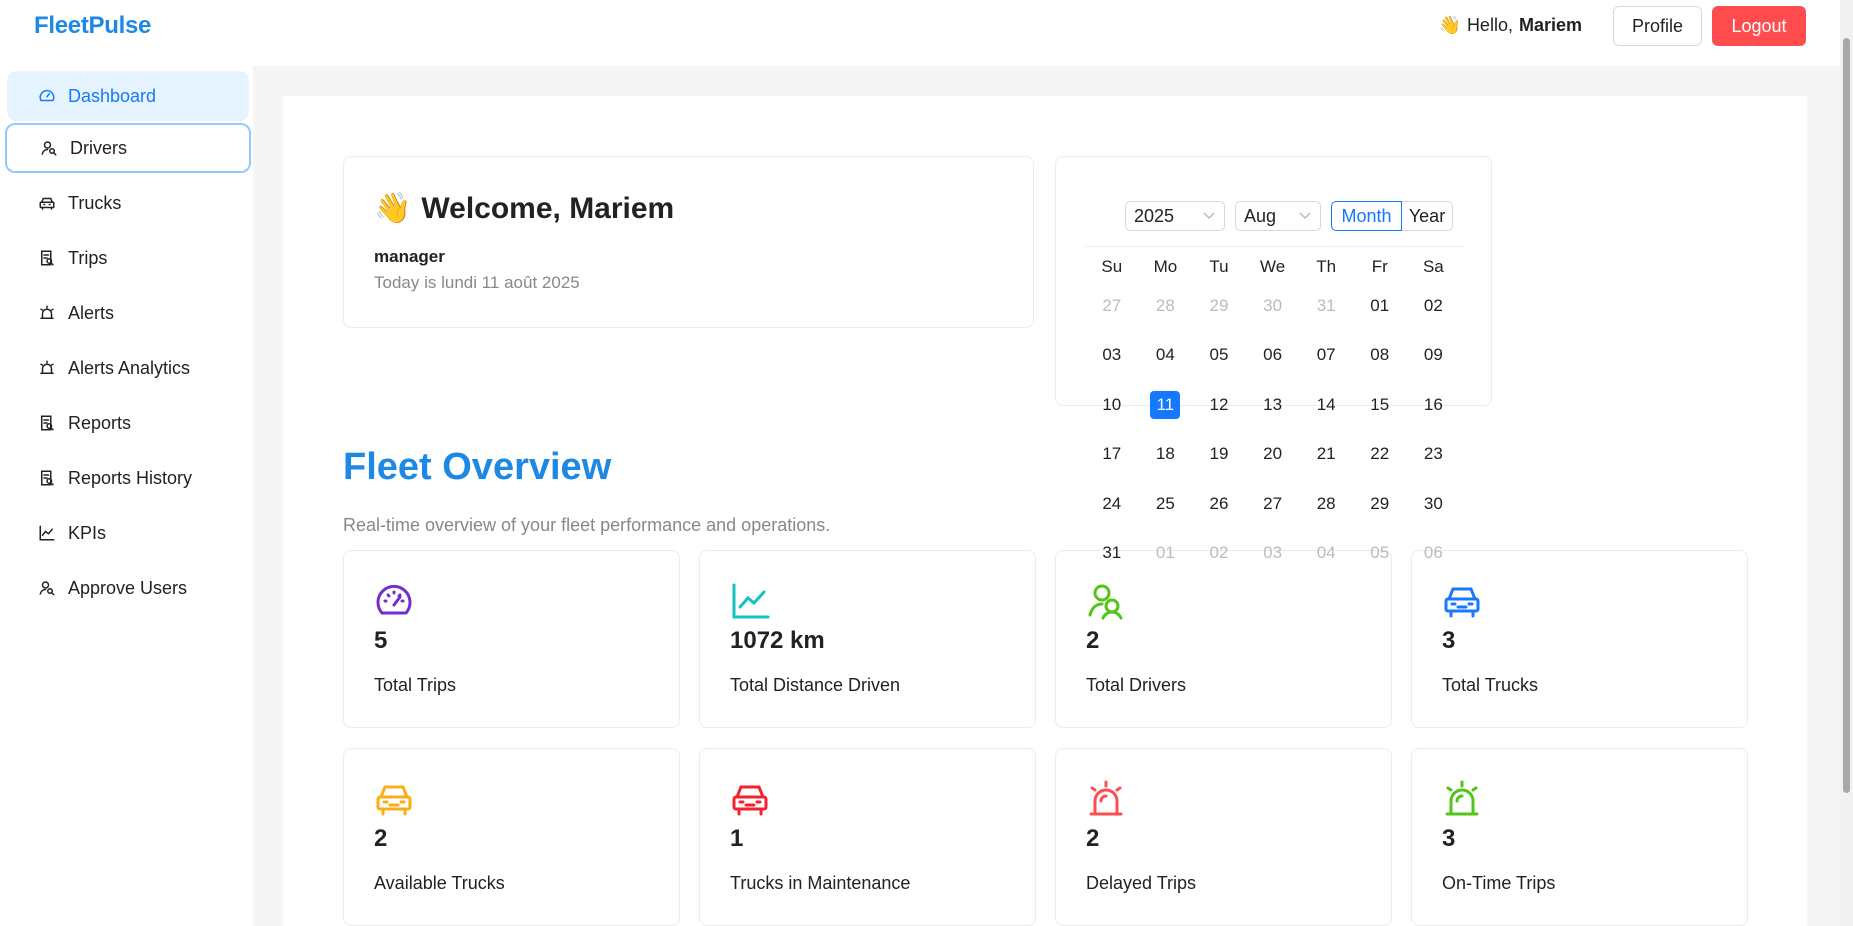 This screenshot has height=926, width=1853. What do you see at coordinates (777, 640) in the screenshot?
I see `stat-value: 1072 km` at bounding box center [777, 640].